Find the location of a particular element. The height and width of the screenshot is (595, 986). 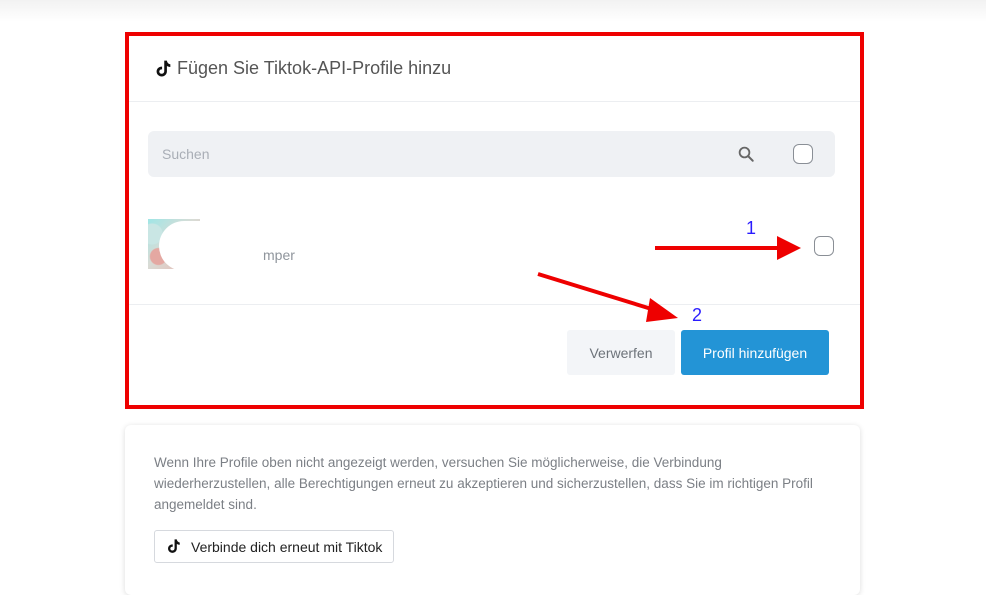

avatar is located at coordinates (174, 244).